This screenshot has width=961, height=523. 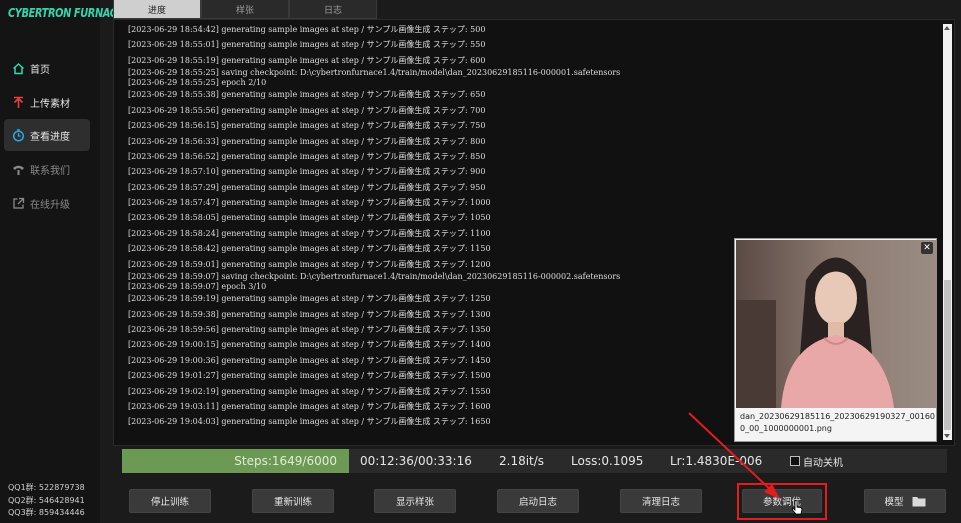 I want to click on stop-training-button: 停止训练, so click(x=170, y=501).